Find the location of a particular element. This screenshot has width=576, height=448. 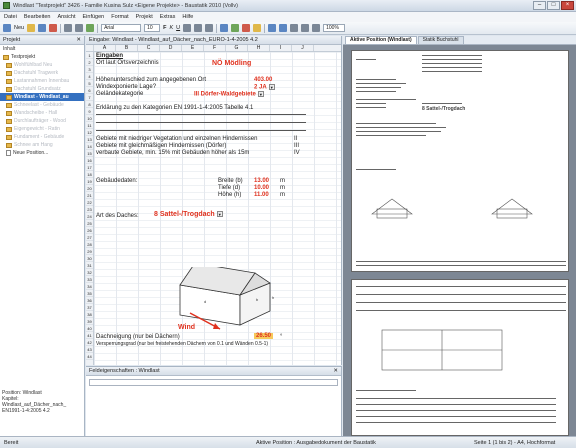

column-h: H is located at coordinates (259, 48).